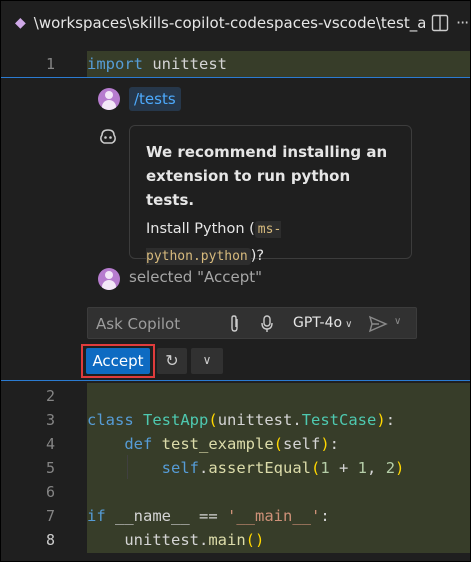 The height and width of the screenshot is (562, 471). I want to click on line-number: 7, so click(50, 516).